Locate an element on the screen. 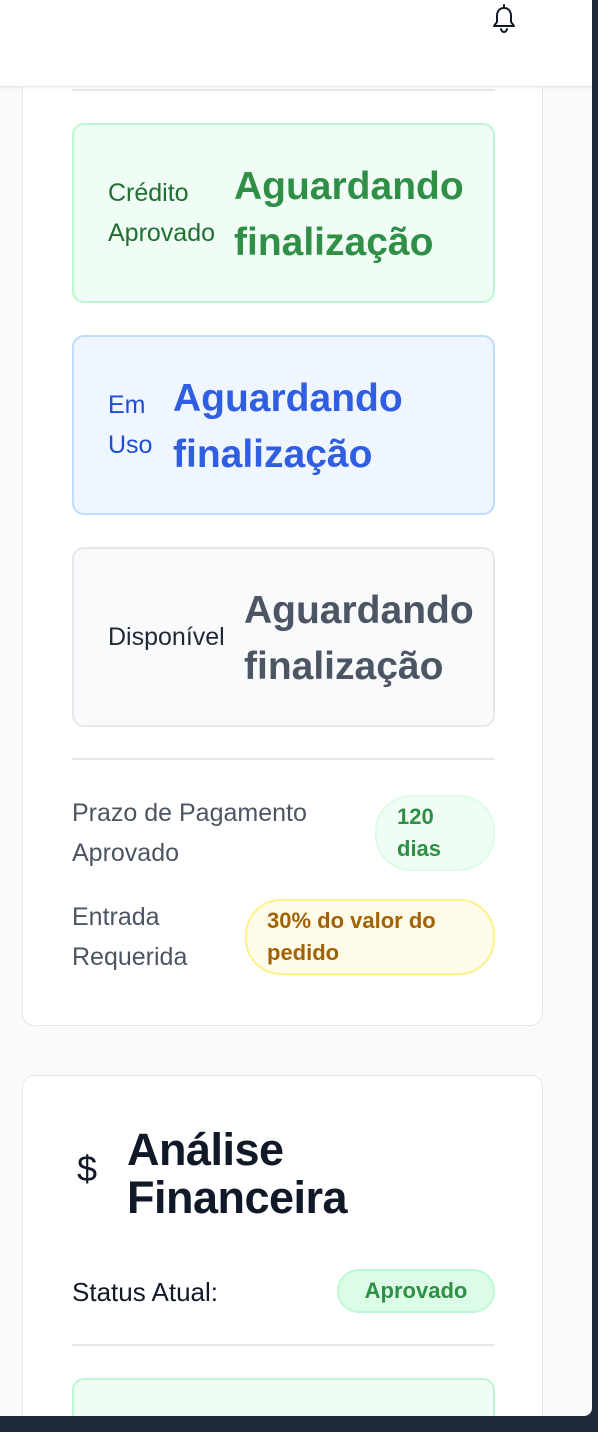 This screenshot has height=1432, width=598. section-title: Análise Financeira is located at coordinates (237, 1173).